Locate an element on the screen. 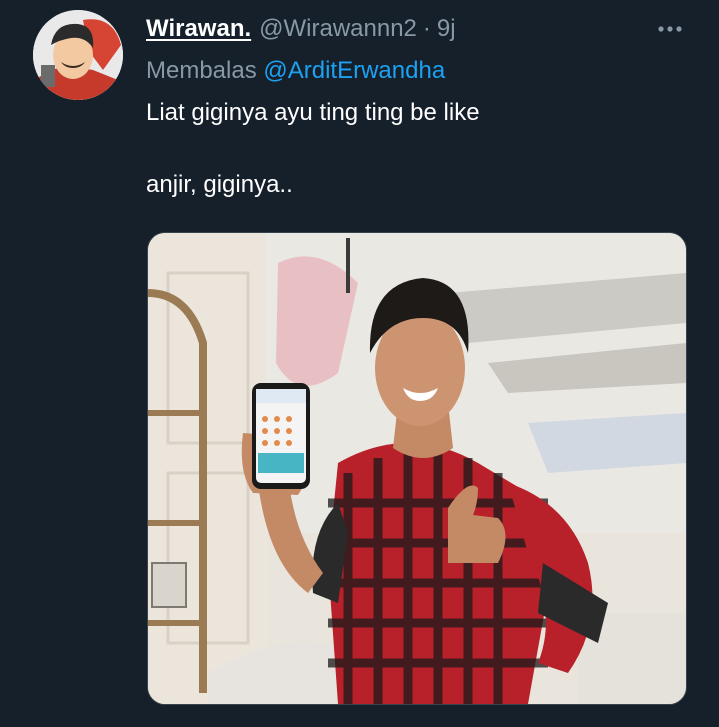  reply-context: Membalas @ArditErwandha is located at coordinates (295, 71).